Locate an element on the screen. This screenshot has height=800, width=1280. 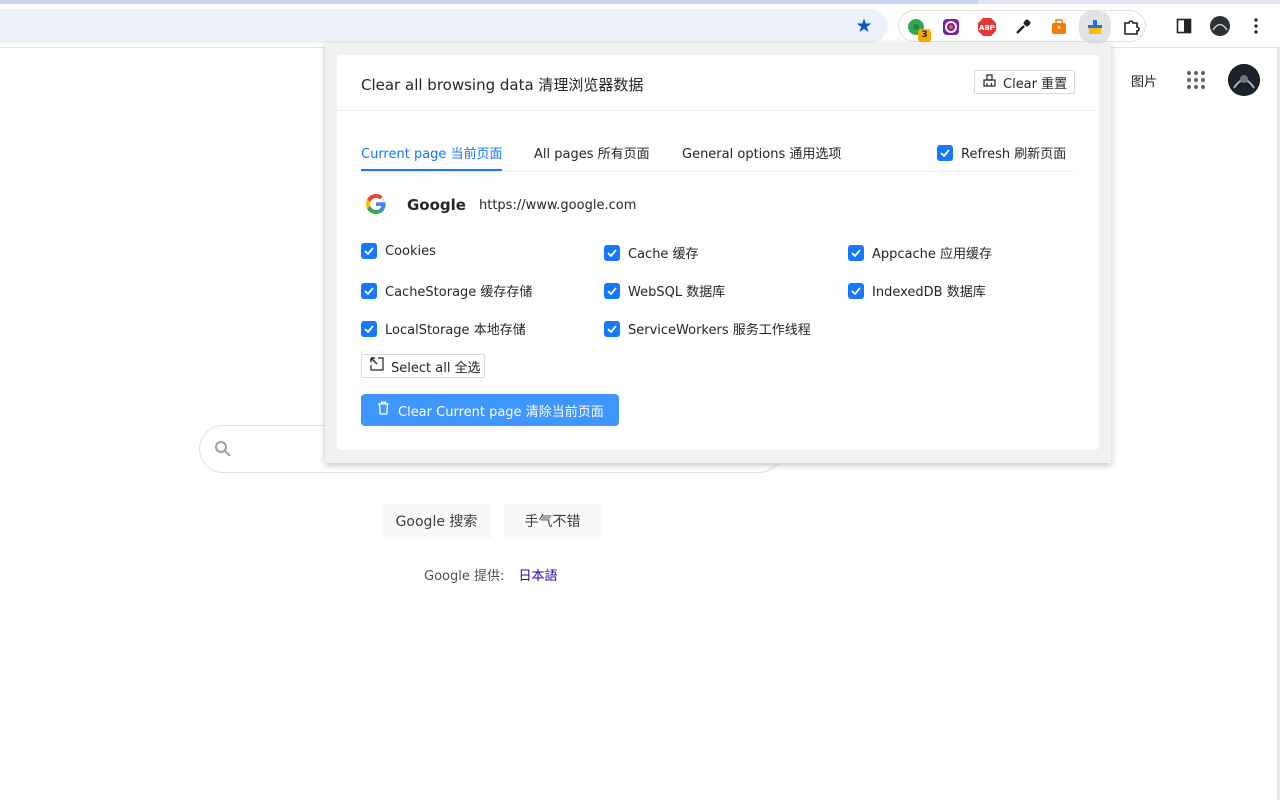
adblock-plus-extension-icon: ABP is located at coordinates (987, 27).